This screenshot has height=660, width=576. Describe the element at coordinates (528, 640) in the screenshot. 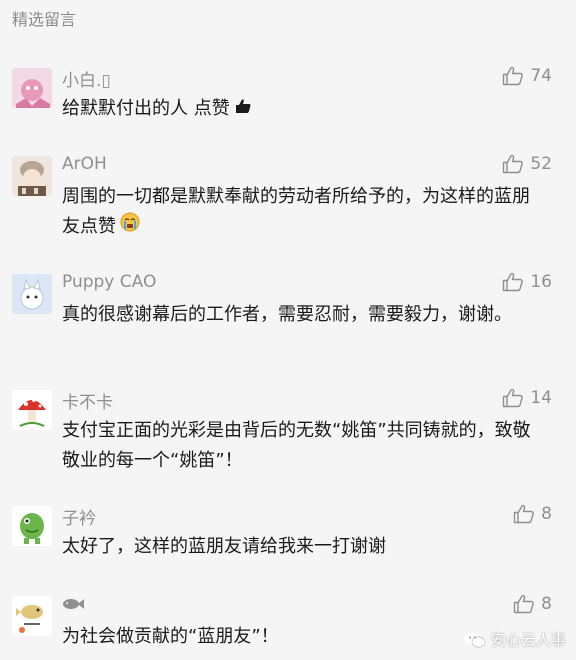

I see `watermark-text: 安心云人事` at that location.